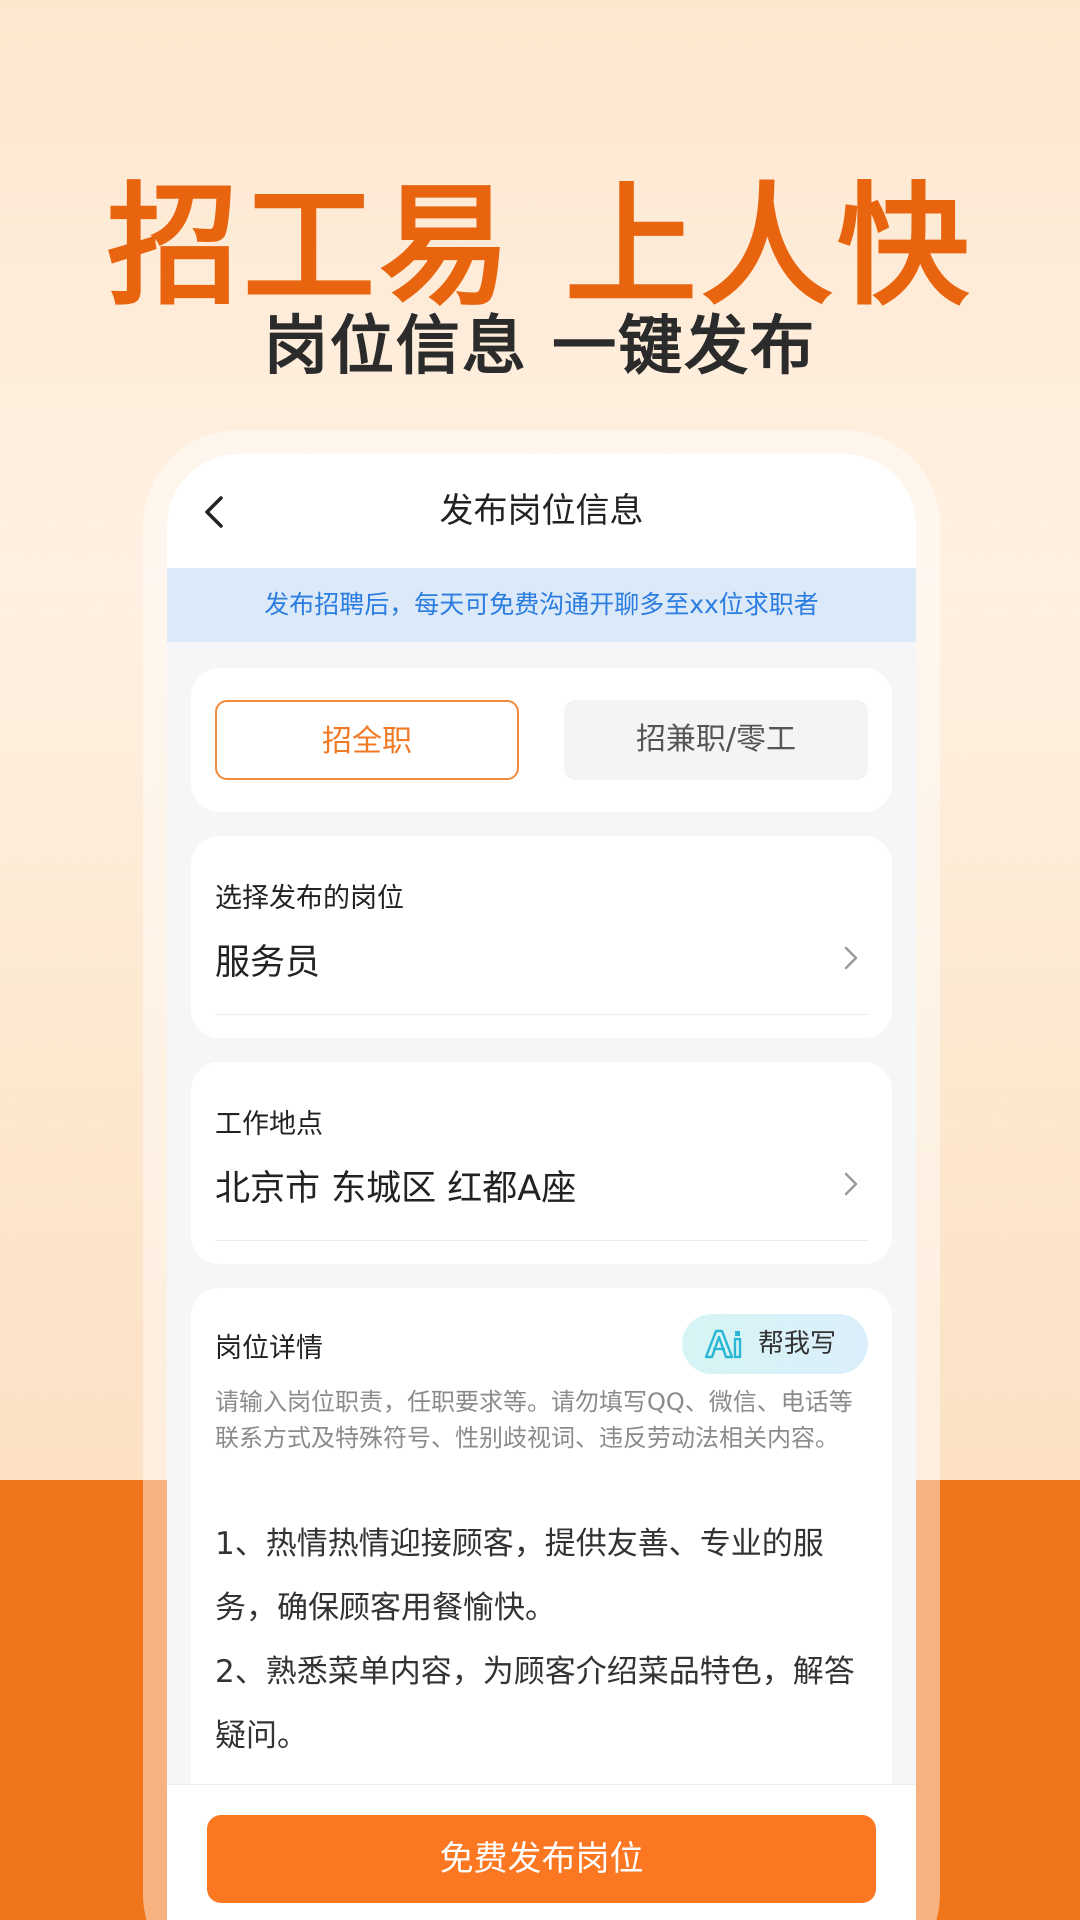 The width and height of the screenshot is (1080, 1920). I want to click on job-type-card: 招全职 招兼职/零工, so click(541, 740).